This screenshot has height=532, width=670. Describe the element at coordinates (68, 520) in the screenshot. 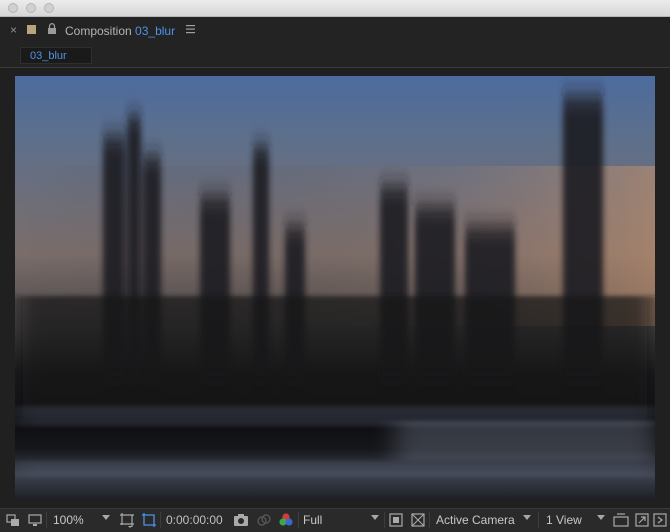

I see `magnification-value: 100%` at that location.